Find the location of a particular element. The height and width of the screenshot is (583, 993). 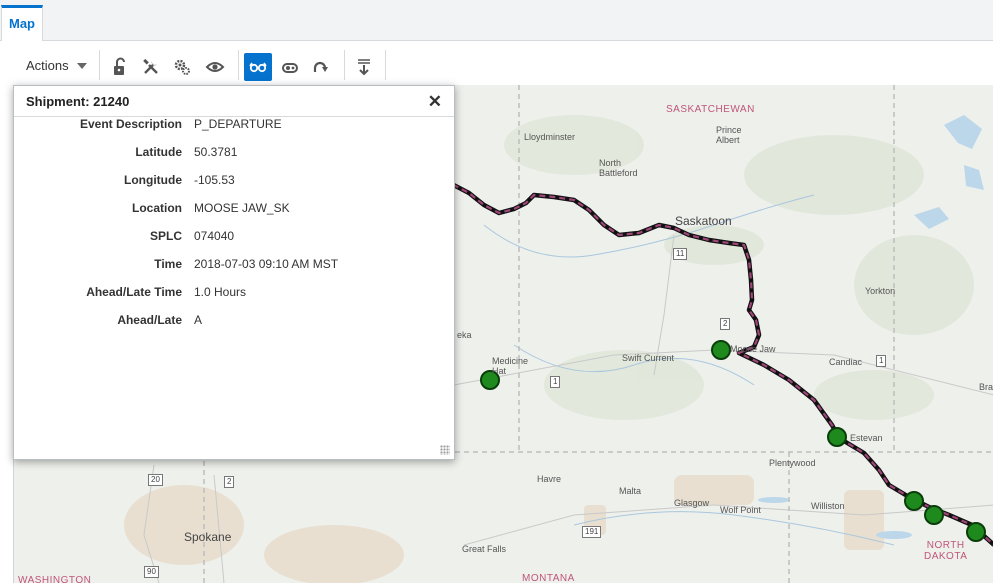

field-label: Latitude is located at coordinates (158, 152).